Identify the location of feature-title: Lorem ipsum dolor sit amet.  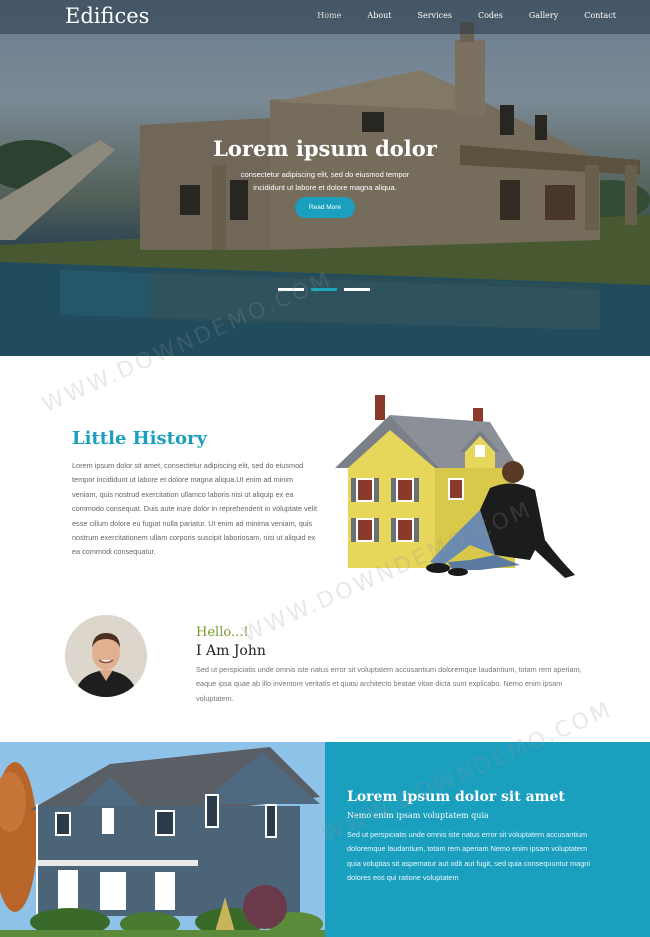
(456, 797).